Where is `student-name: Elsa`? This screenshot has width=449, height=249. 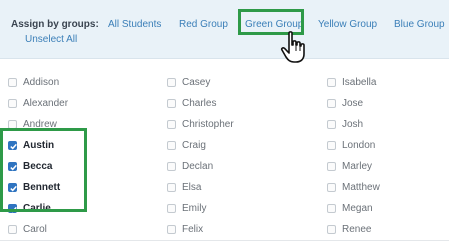 student-name: Elsa is located at coordinates (192, 187).